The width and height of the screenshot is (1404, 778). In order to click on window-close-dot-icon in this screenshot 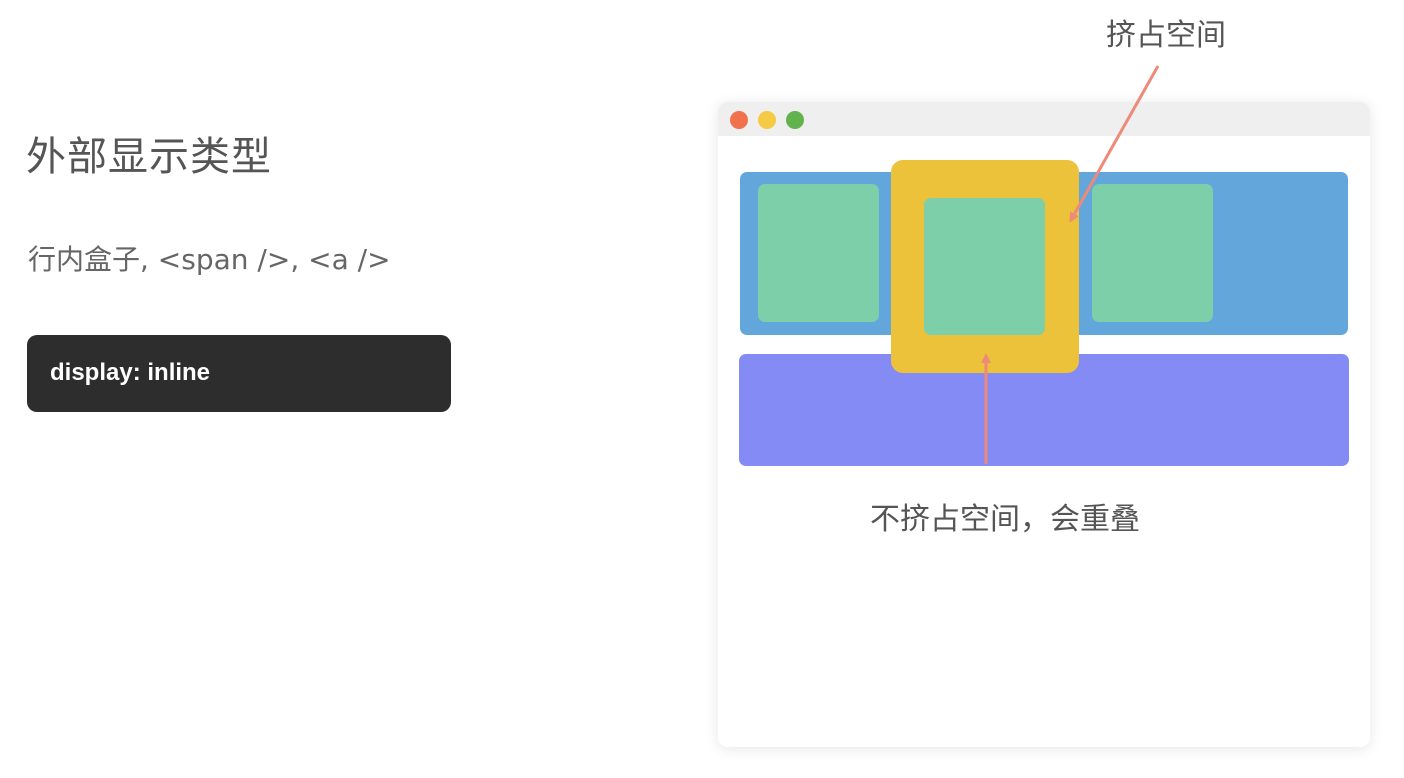, I will do `click(739, 120)`.